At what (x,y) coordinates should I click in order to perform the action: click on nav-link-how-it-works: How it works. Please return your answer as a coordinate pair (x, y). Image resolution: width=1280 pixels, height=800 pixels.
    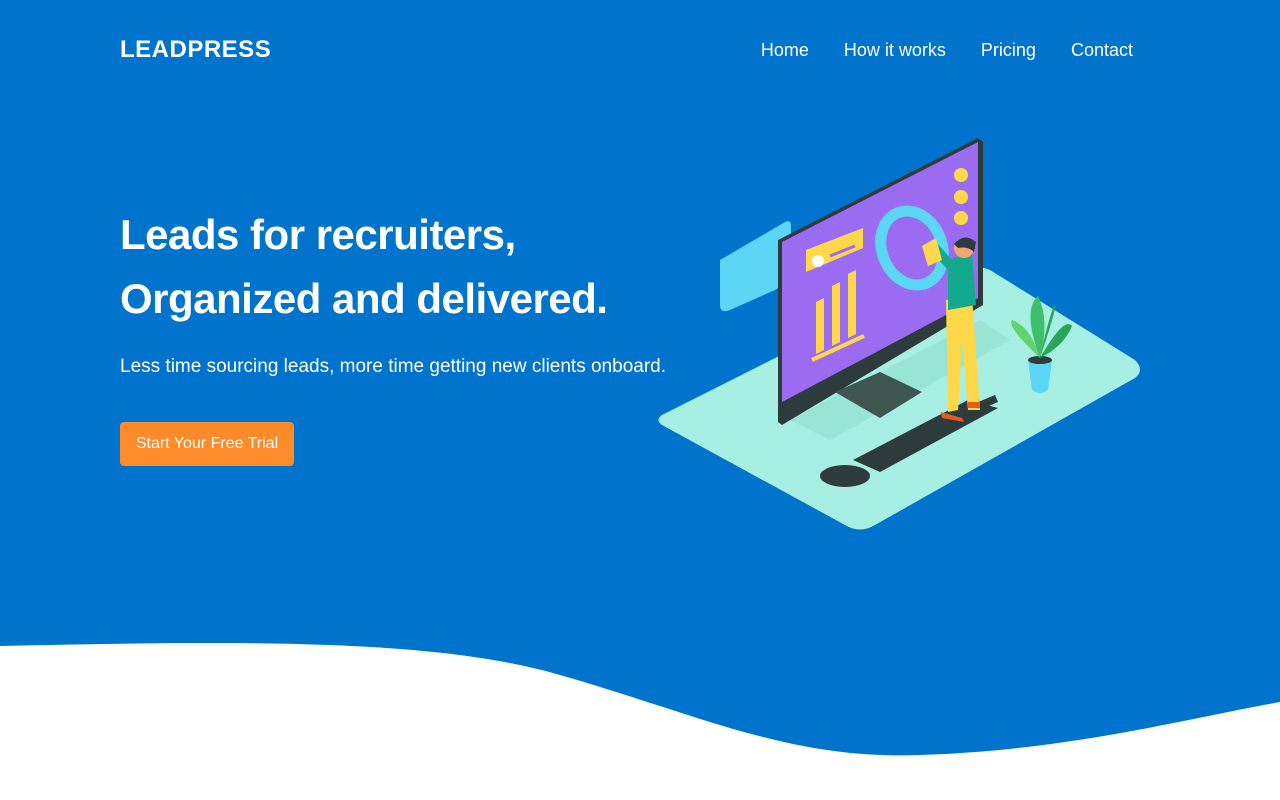
    Looking at the image, I should click on (895, 50).